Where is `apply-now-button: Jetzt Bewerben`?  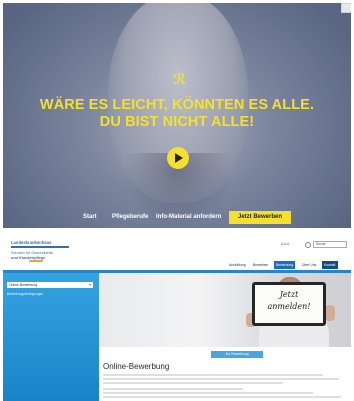
apply-now-button: Jetzt Bewerben is located at coordinates (260, 217).